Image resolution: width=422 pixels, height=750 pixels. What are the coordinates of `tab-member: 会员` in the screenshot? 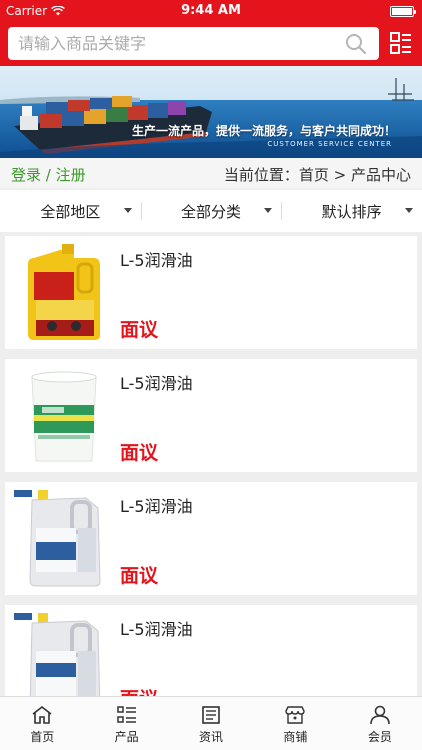 It's located at (380, 723).